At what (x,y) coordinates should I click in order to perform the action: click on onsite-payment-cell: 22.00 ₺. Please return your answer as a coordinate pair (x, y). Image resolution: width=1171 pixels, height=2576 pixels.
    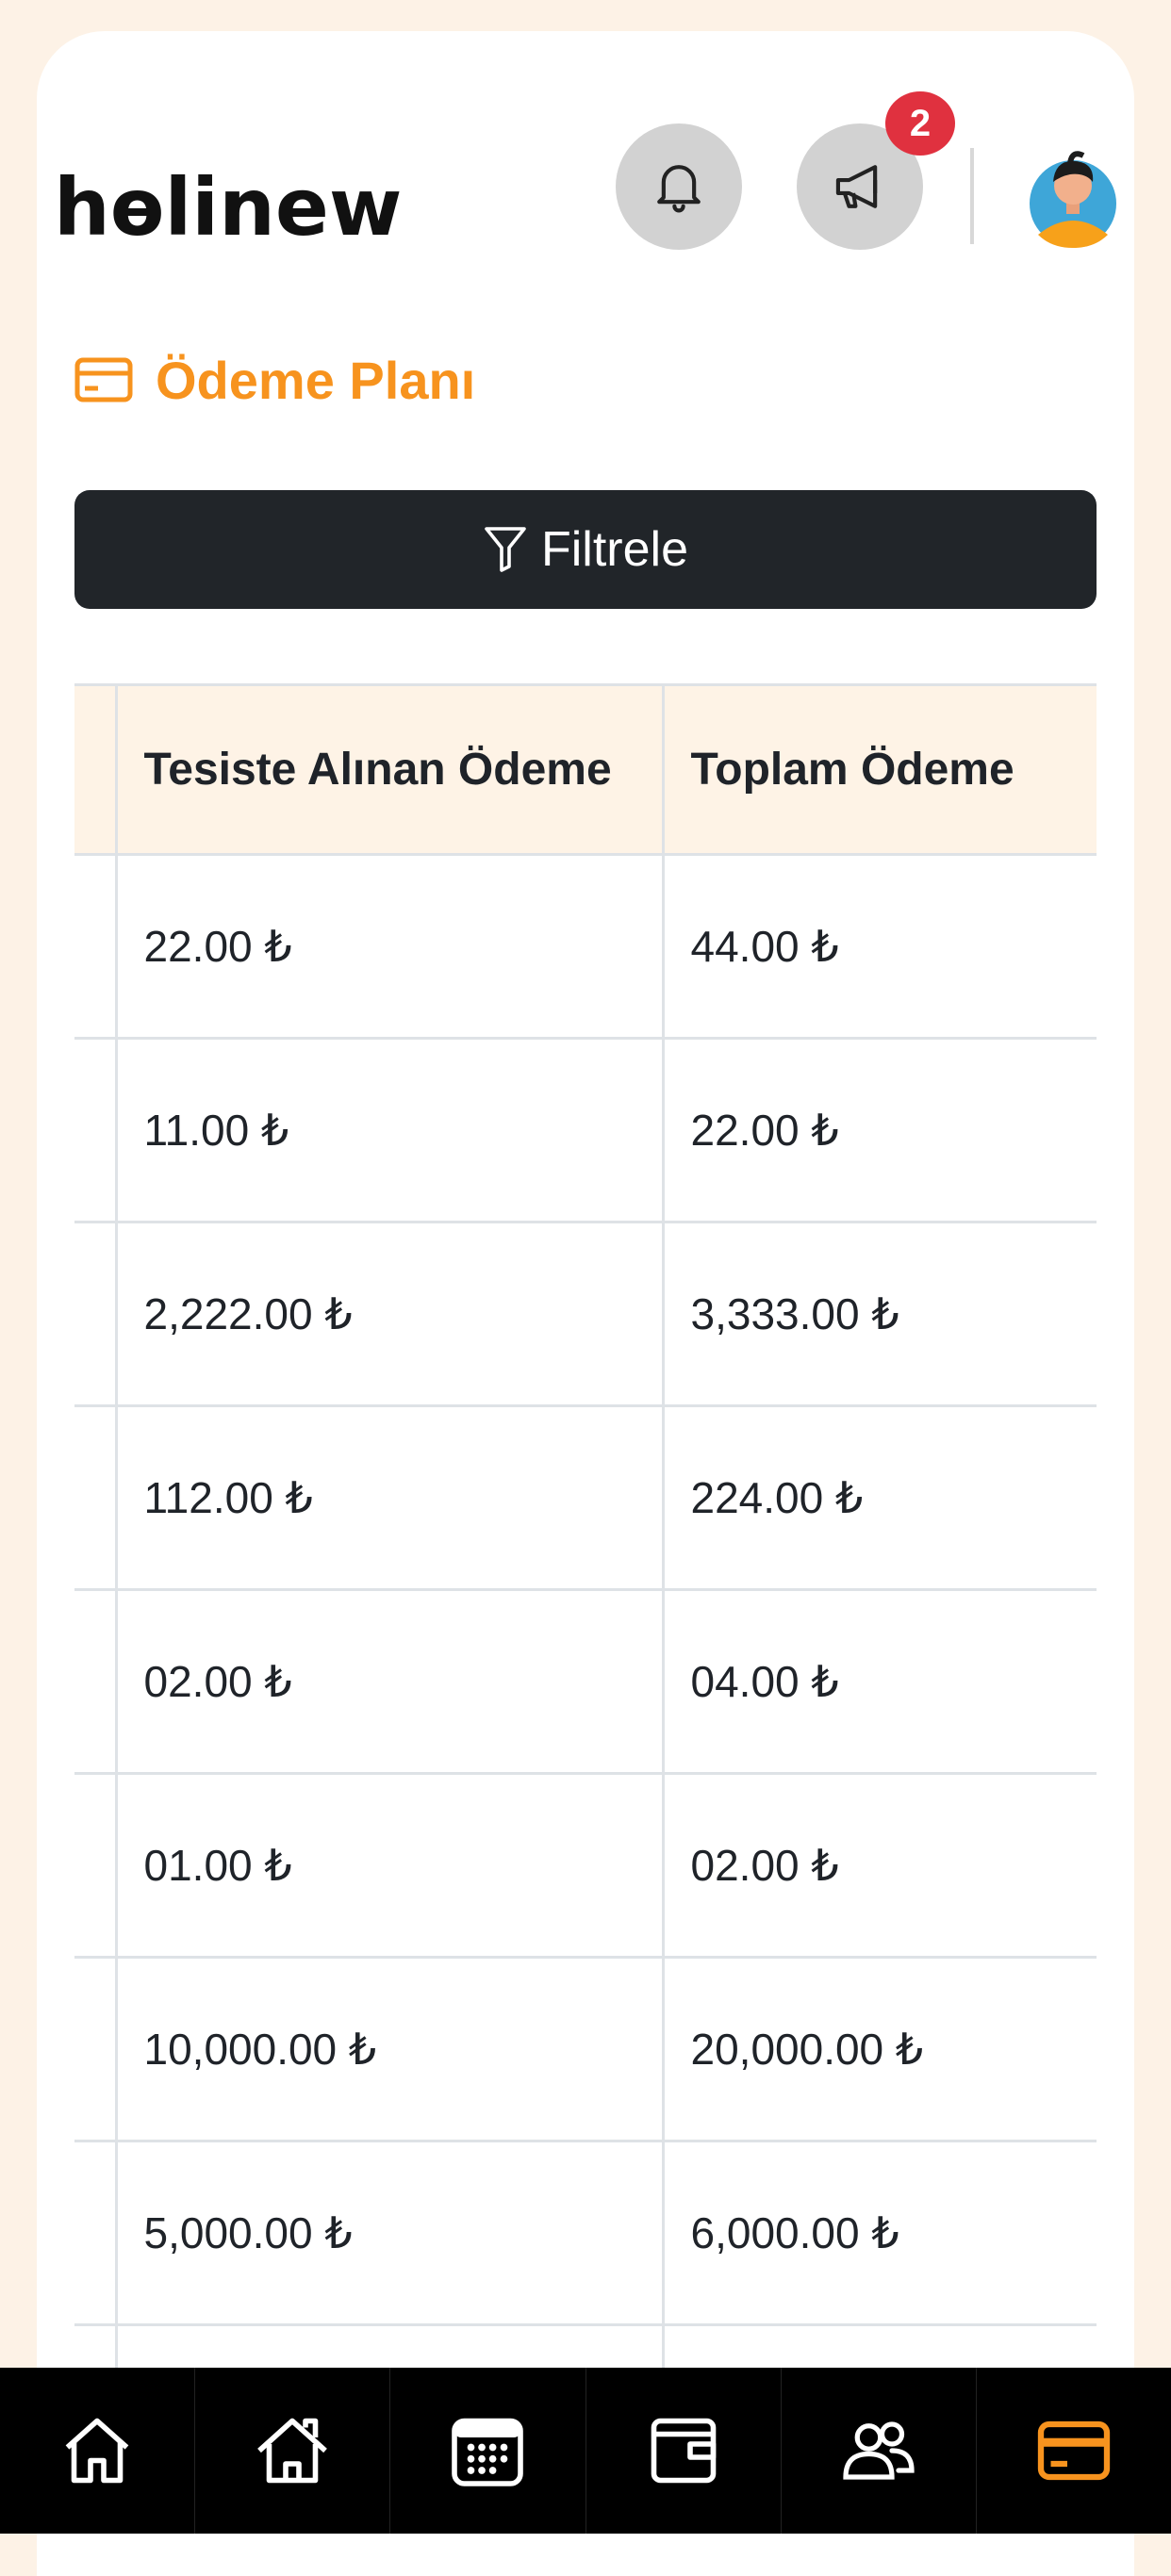
    Looking at the image, I should click on (389, 946).